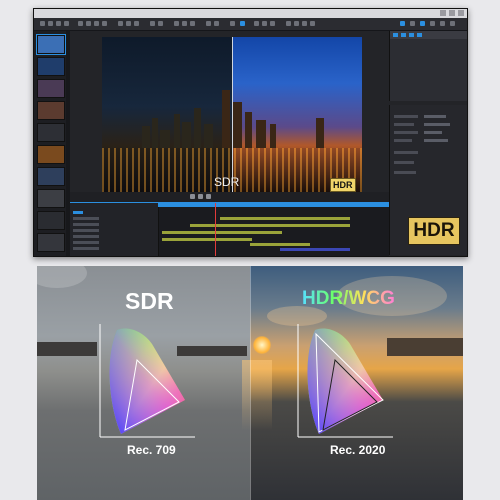 Image resolution: width=500 pixels, height=500 pixels. Describe the element at coordinates (452, 13) in the screenshot. I see `maximize-icon` at that location.